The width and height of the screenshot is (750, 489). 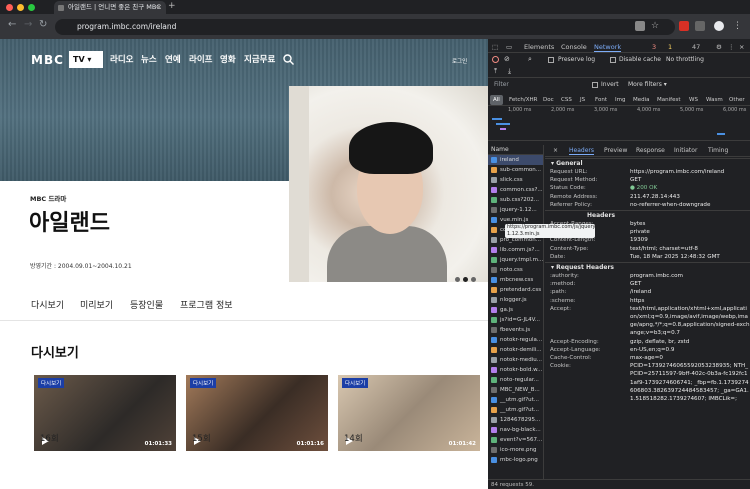 I want to click on tab-console: Console, so click(x=574, y=47).